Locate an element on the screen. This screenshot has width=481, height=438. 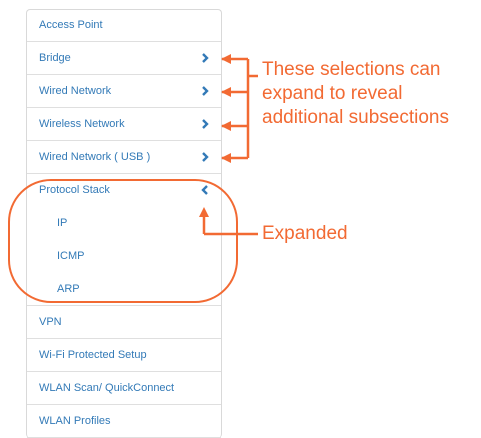
expanded-pointer is located at coordinates (228, 221).